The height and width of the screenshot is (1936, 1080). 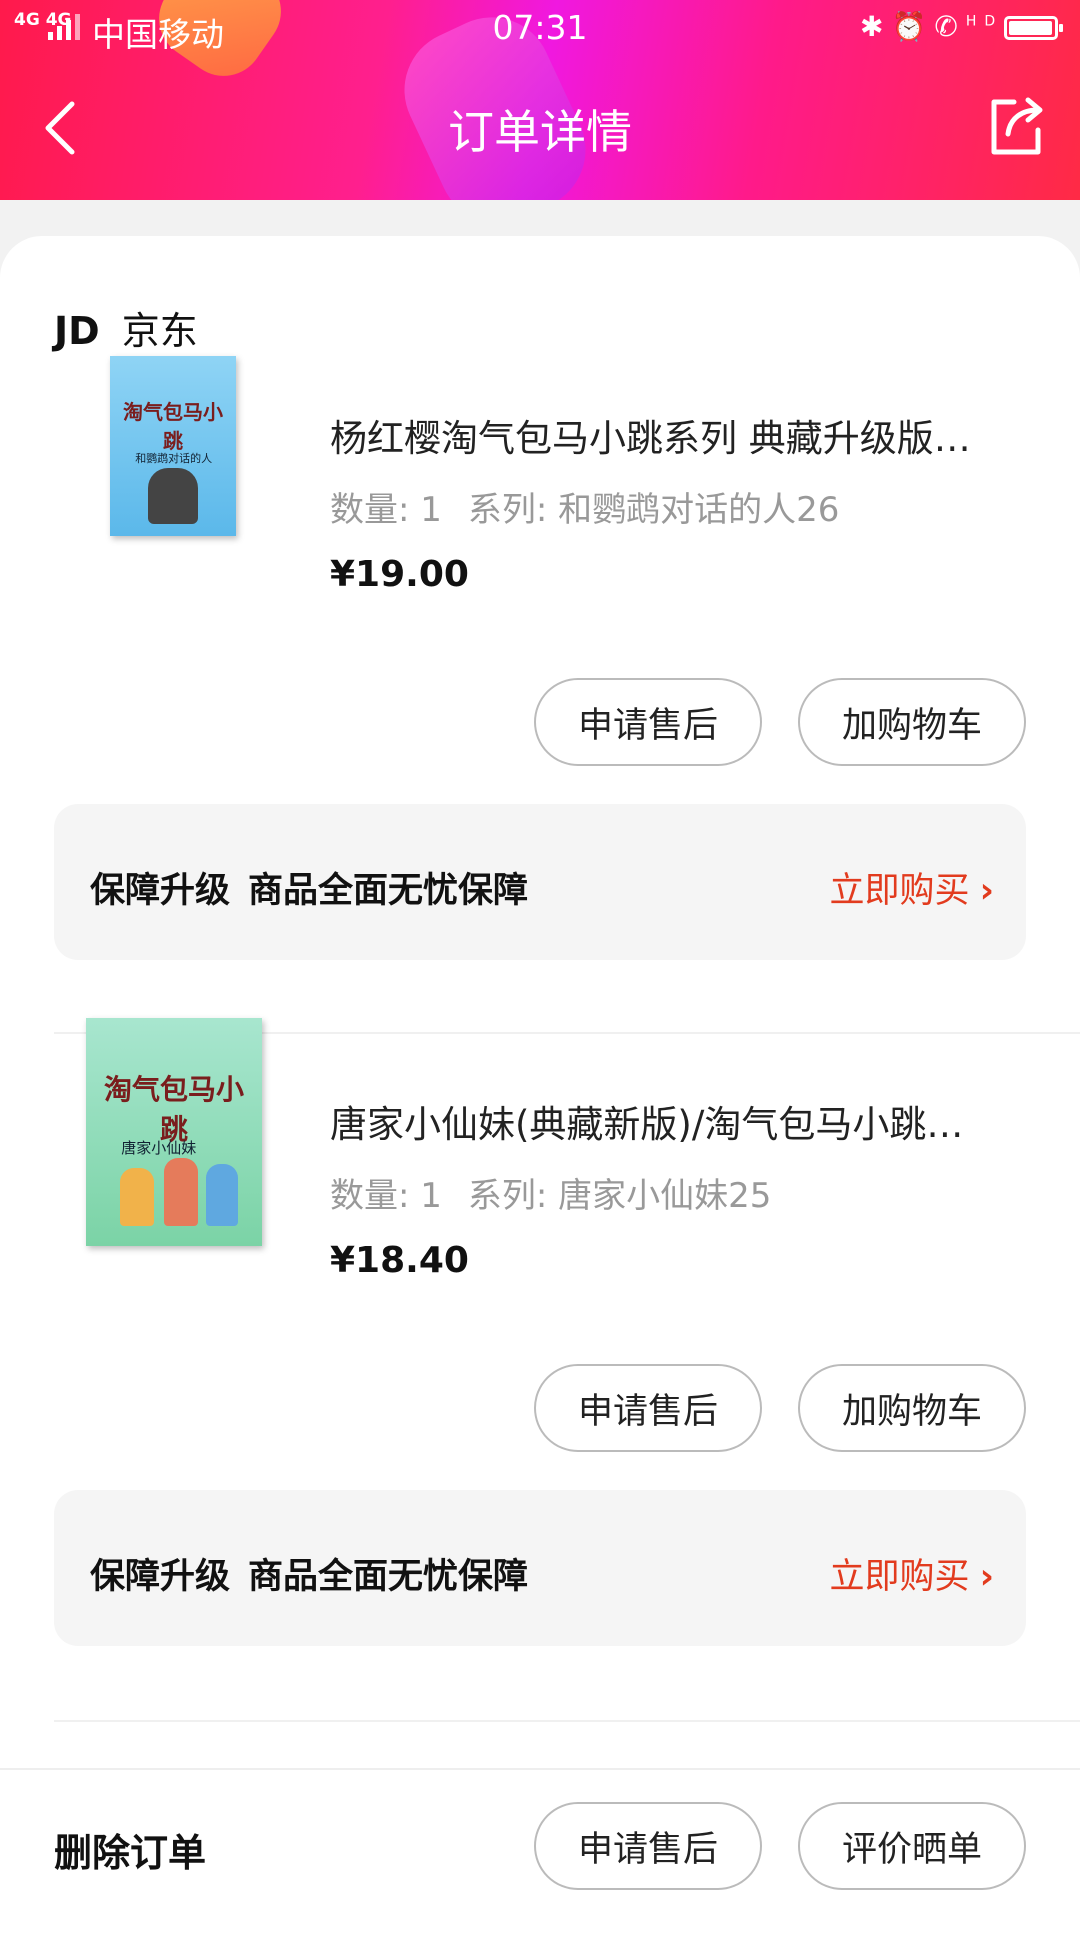 What do you see at coordinates (912, 1846) in the screenshot?
I see `review-button: 评价晒单` at bounding box center [912, 1846].